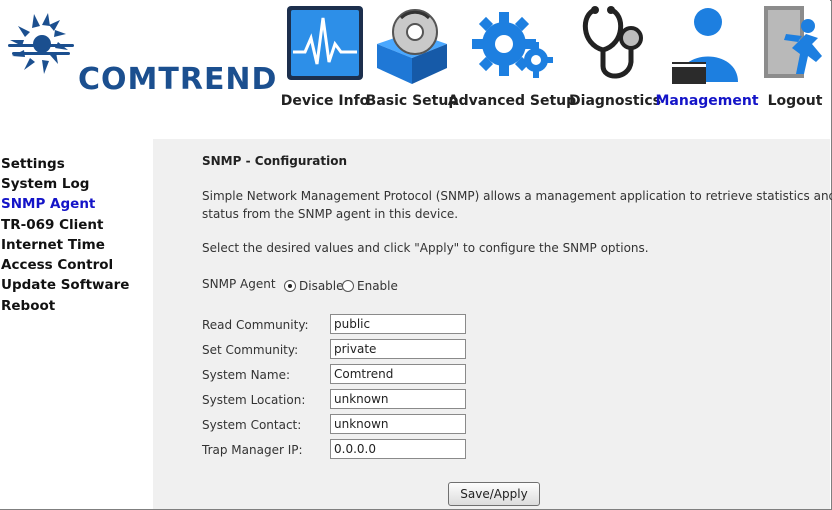 Image resolution: width=832 pixels, height=510 pixels. Describe the element at coordinates (252, 425) in the screenshot. I see `system-contact-label: System Contact:` at that location.